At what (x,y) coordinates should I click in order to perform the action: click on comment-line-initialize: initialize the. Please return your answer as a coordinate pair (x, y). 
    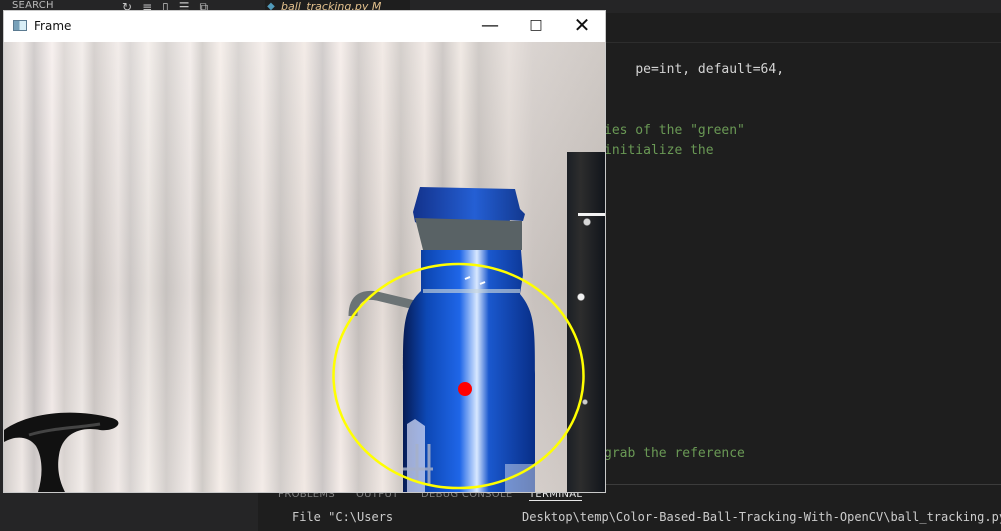
    Looking at the image, I should click on (659, 150).